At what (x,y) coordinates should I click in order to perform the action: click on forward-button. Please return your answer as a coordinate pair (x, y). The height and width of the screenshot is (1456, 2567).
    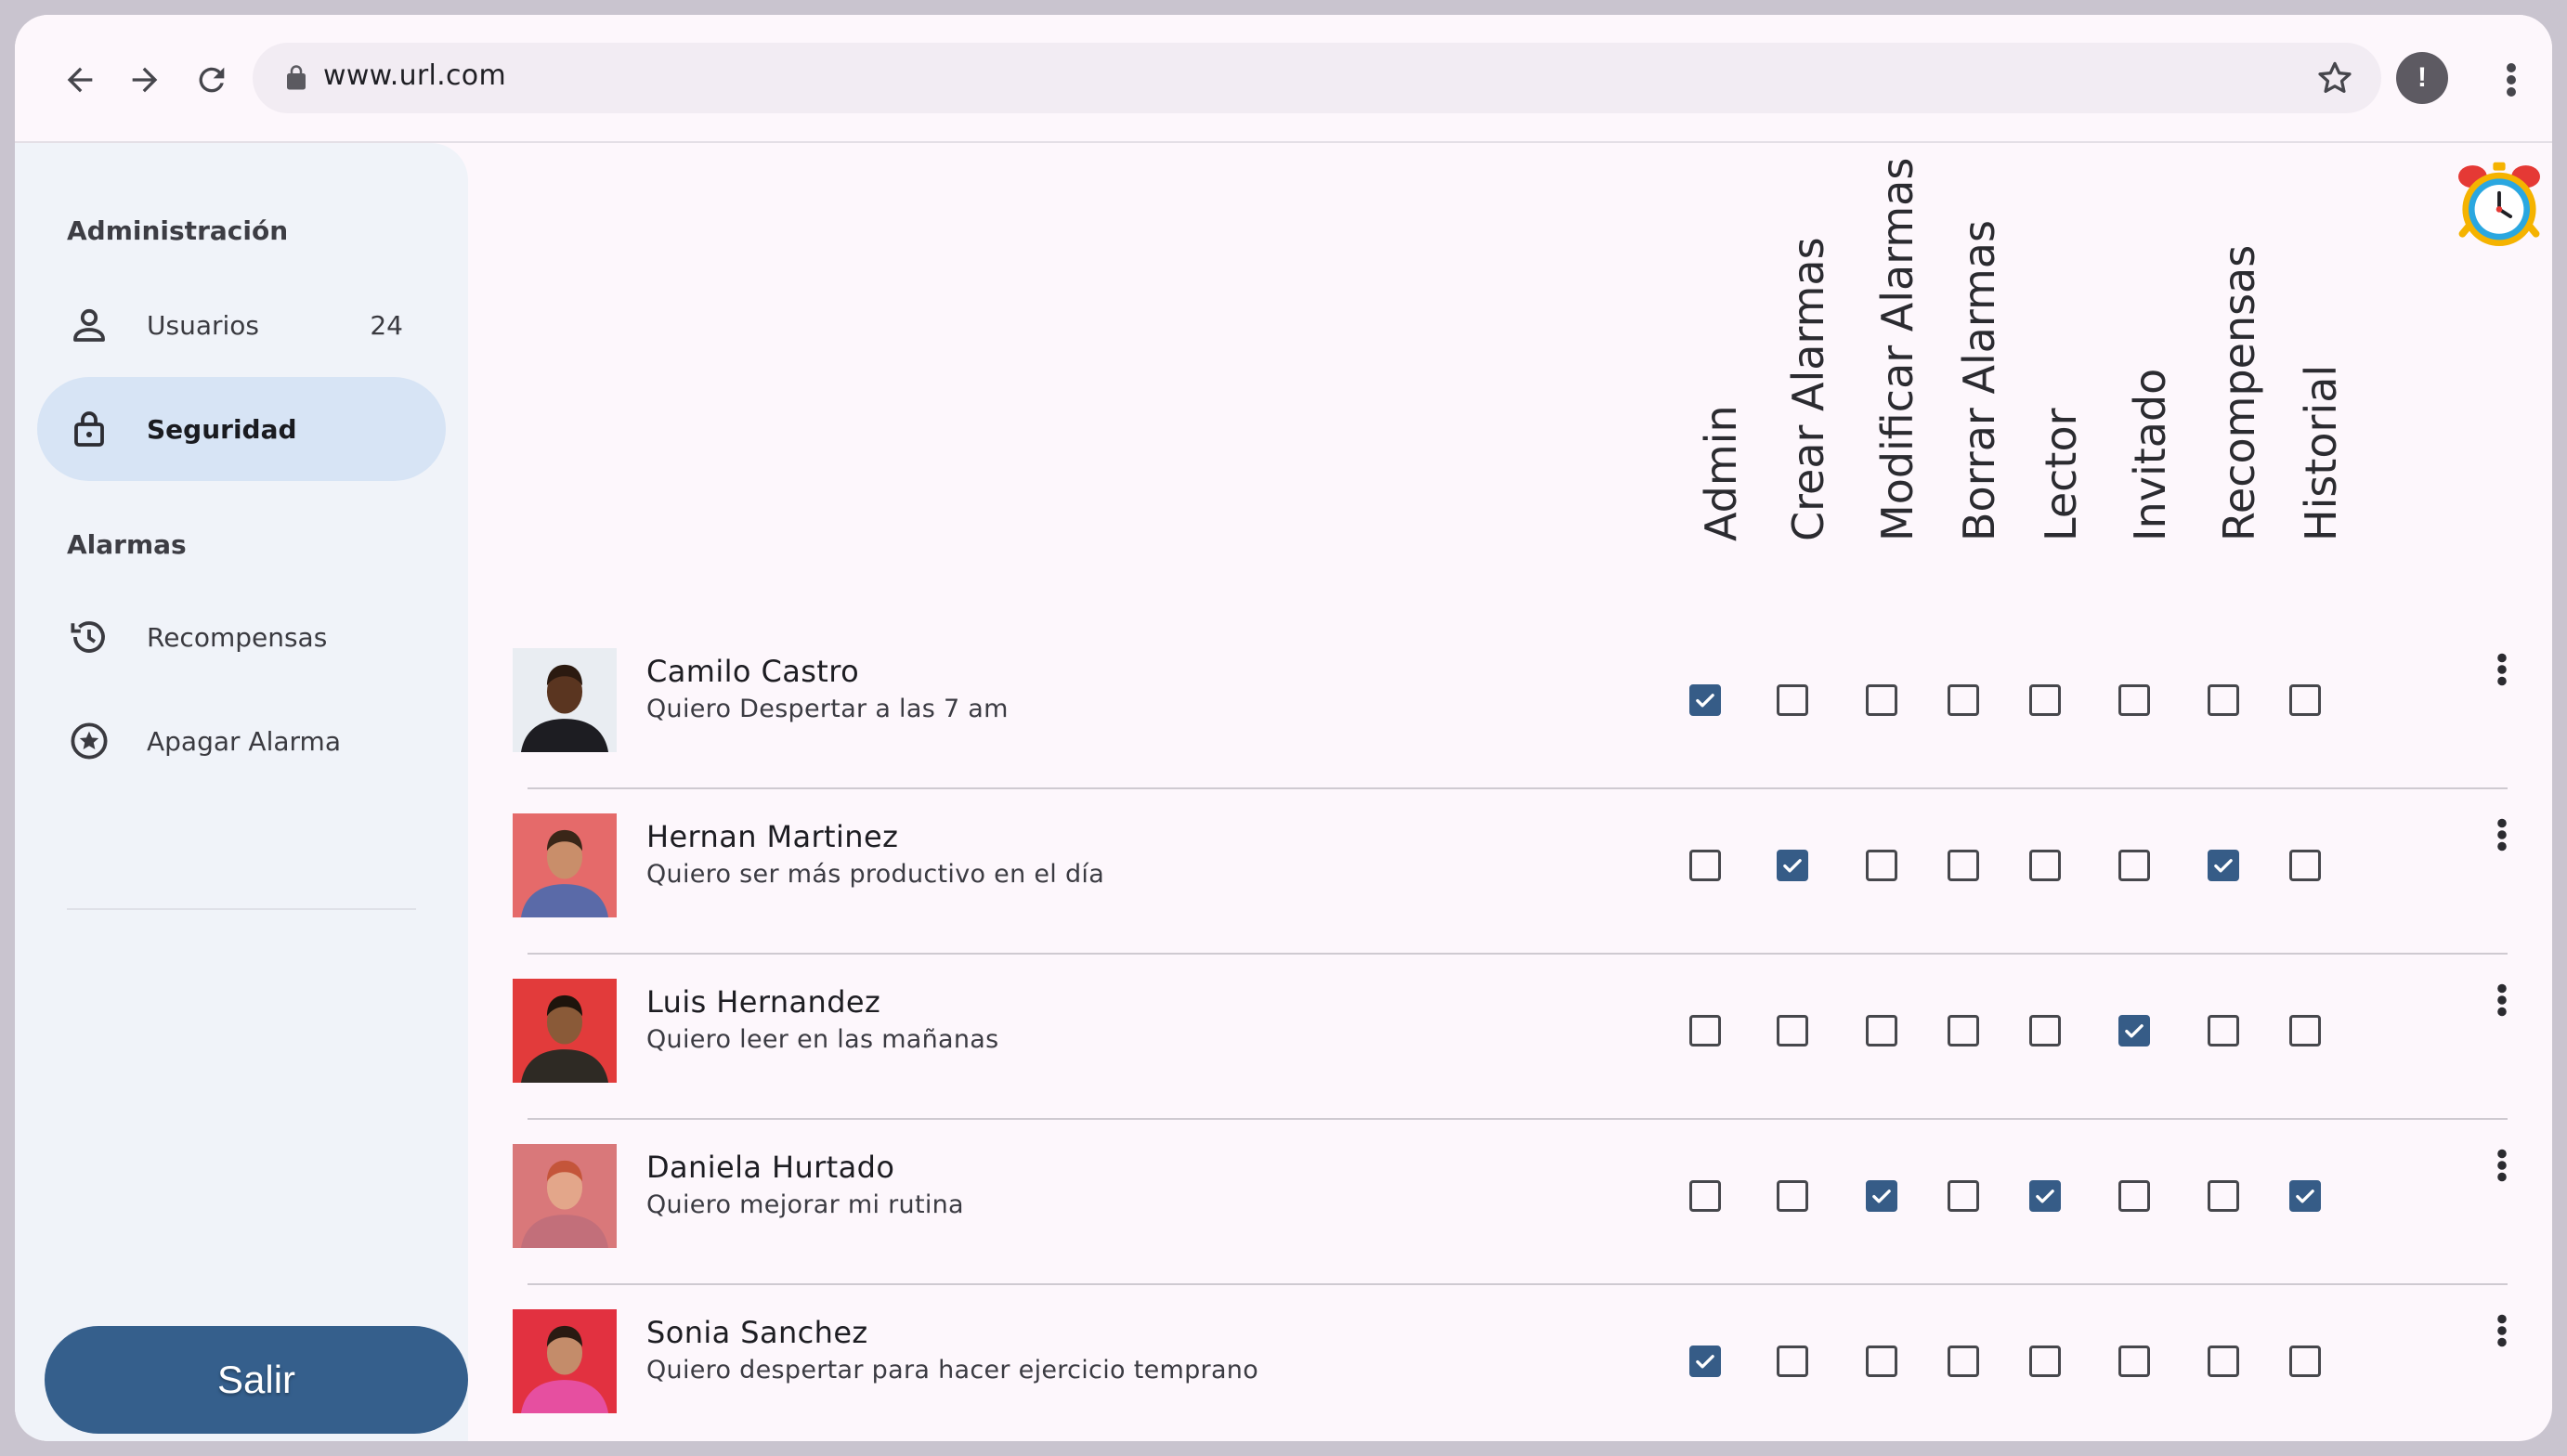
    Looking at the image, I should click on (145, 80).